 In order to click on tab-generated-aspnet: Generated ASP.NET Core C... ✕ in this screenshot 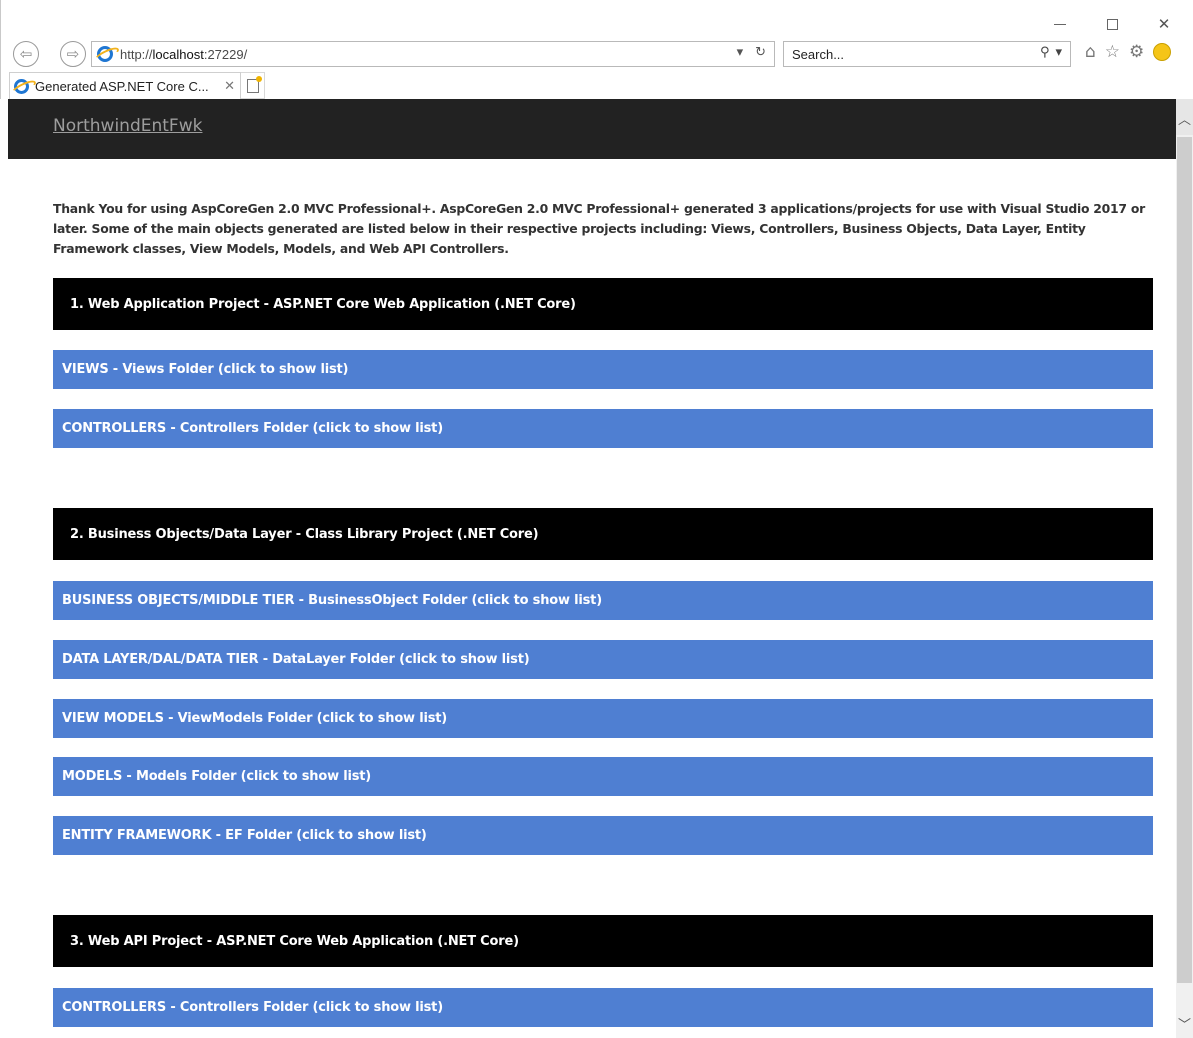, I will do `click(125, 85)`.